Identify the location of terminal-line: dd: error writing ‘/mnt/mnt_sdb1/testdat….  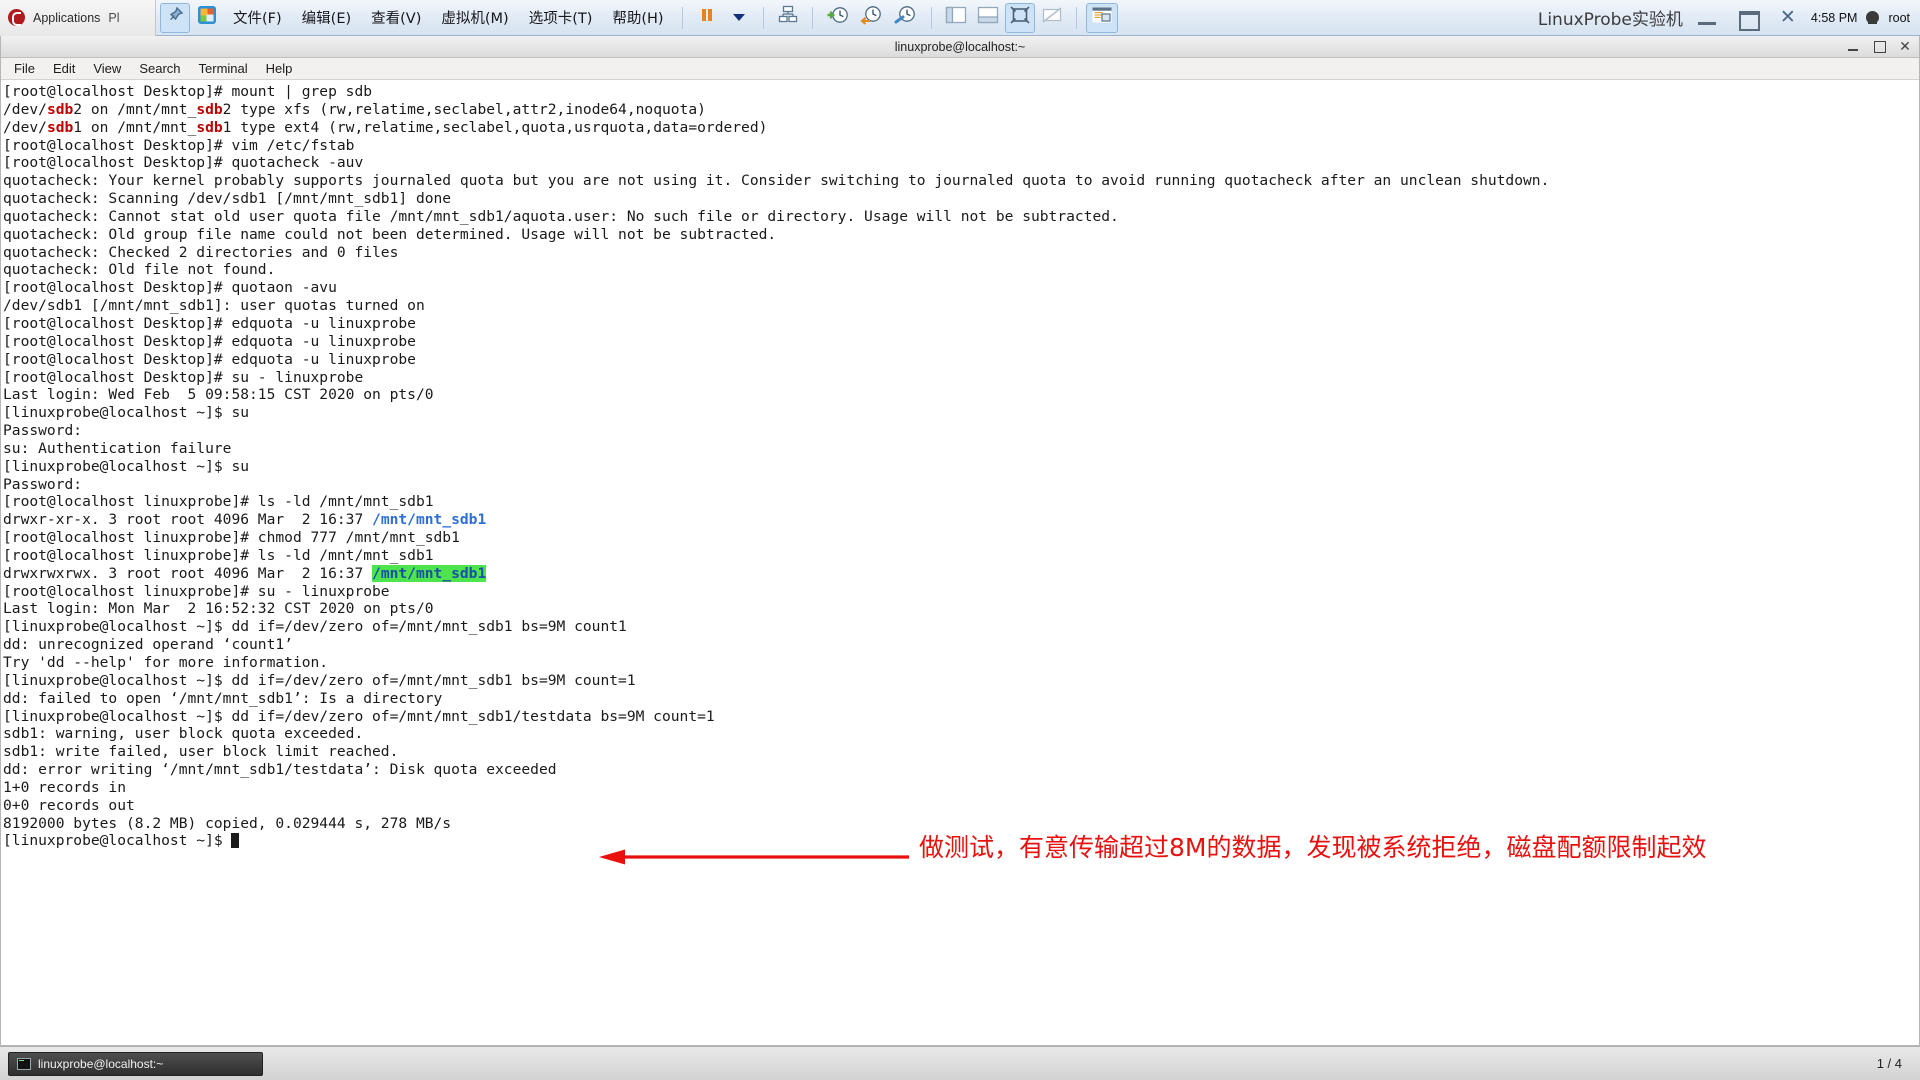
(961, 770).